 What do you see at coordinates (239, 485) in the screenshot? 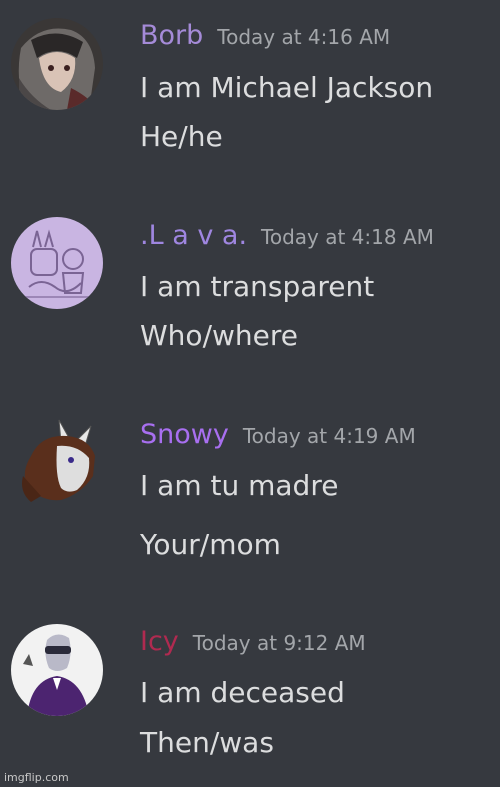
I see `message-text: I am tu madre` at bounding box center [239, 485].